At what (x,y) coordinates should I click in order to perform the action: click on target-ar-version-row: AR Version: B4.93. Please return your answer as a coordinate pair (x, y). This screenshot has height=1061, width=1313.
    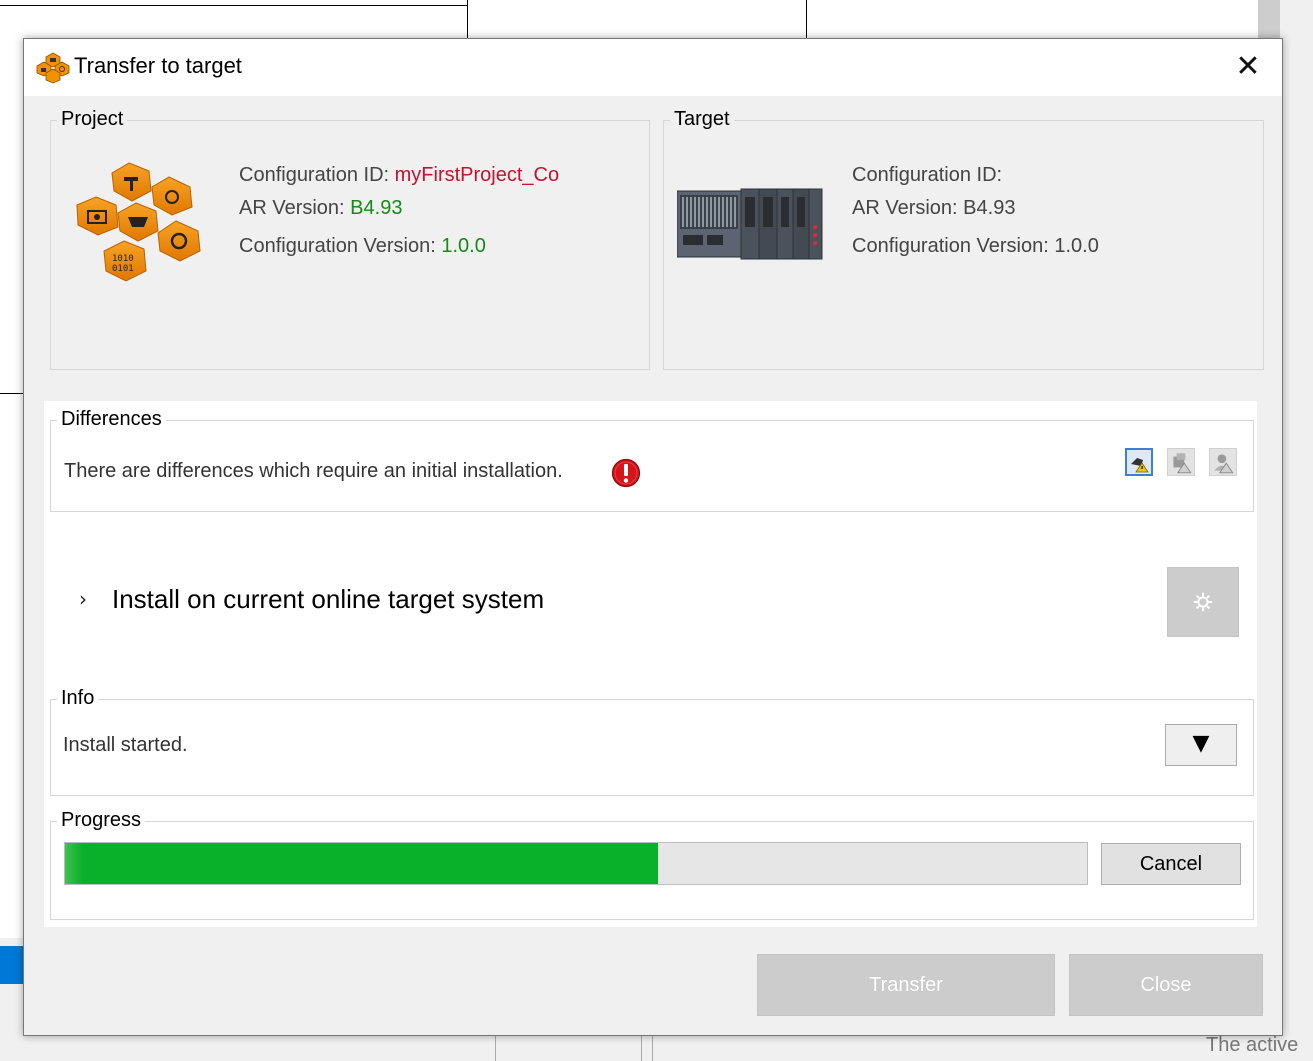
    Looking at the image, I should click on (933, 208).